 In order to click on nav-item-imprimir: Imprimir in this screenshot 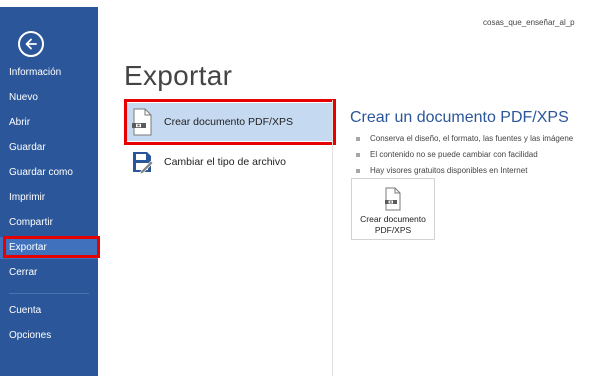, I will do `click(49, 198)`.